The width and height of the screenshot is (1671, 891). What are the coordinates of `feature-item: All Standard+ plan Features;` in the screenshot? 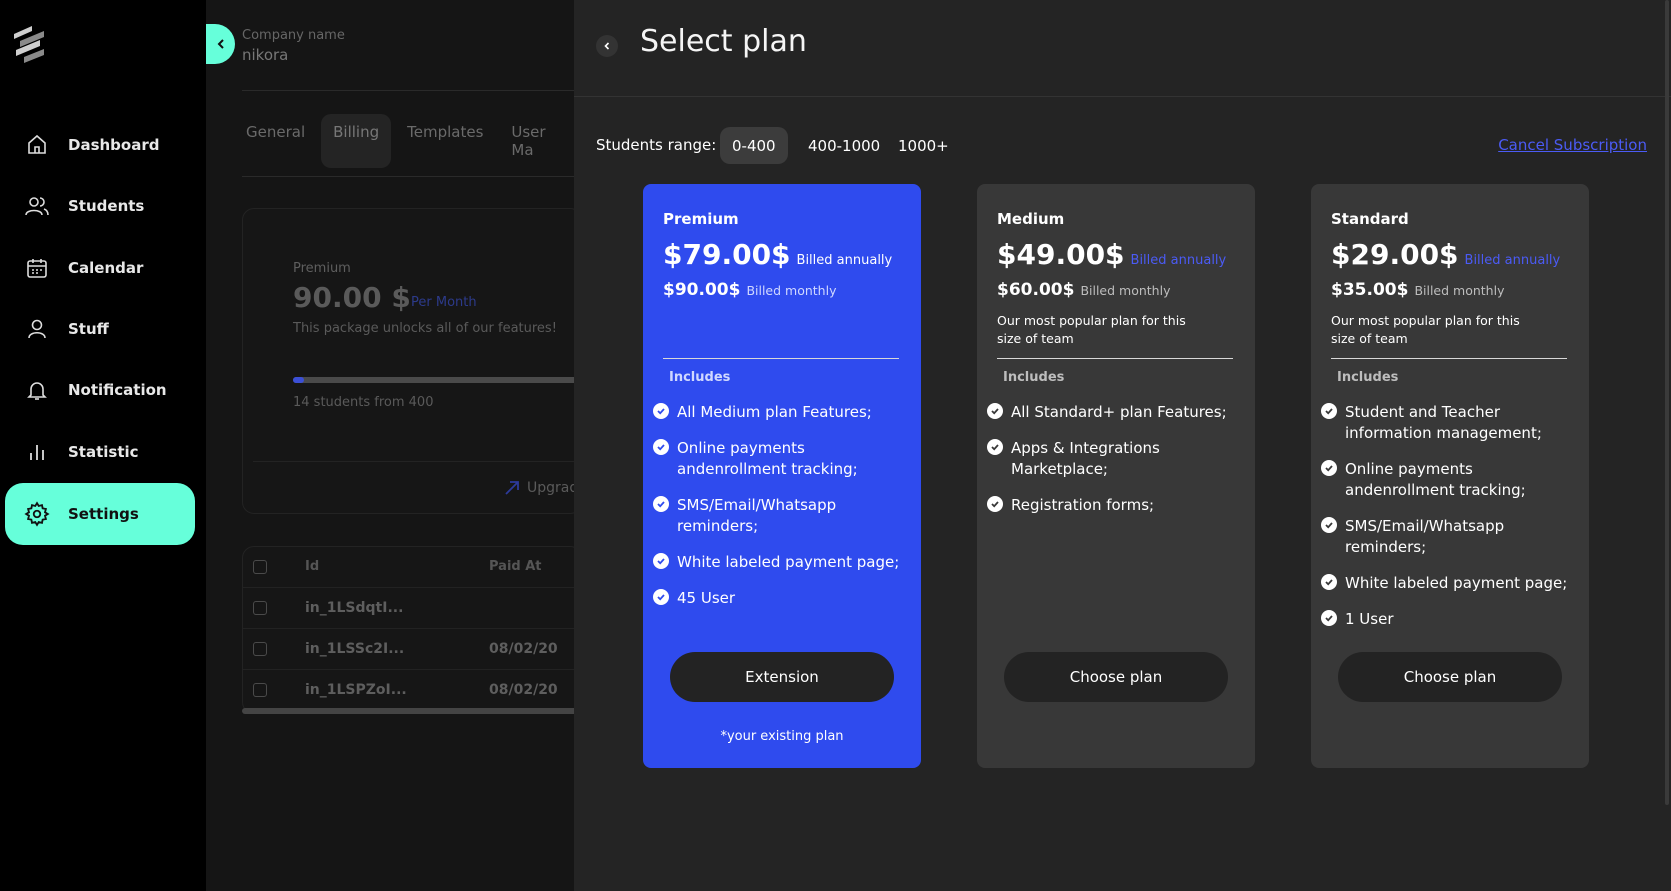 It's located at (1116, 412).